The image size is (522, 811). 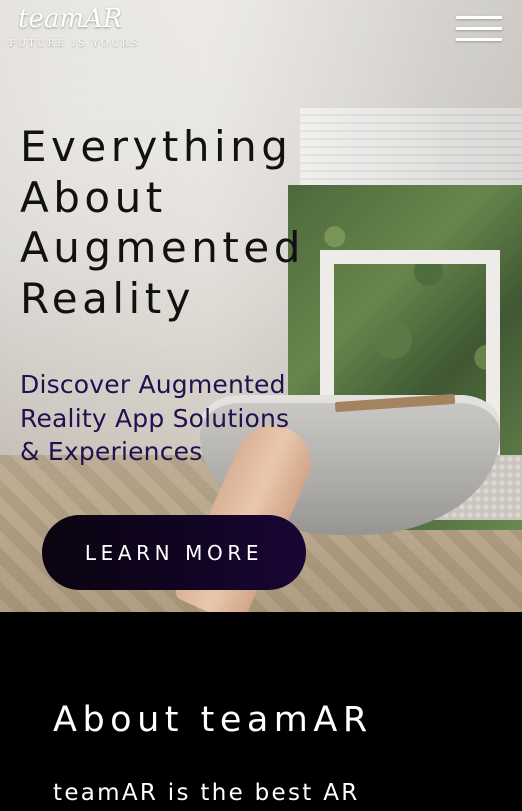 I want to click on hero-title-line: Everything, so click(x=156, y=146).